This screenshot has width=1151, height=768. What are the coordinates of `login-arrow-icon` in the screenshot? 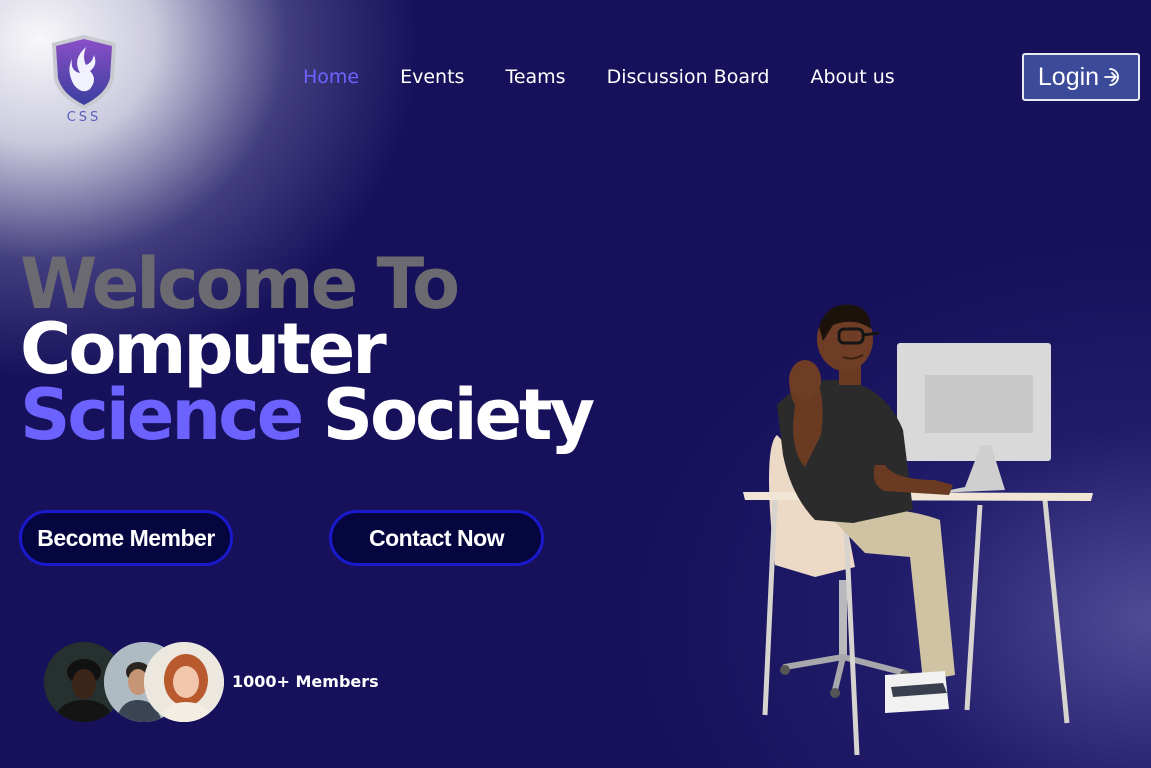 It's located at (1111, 77).